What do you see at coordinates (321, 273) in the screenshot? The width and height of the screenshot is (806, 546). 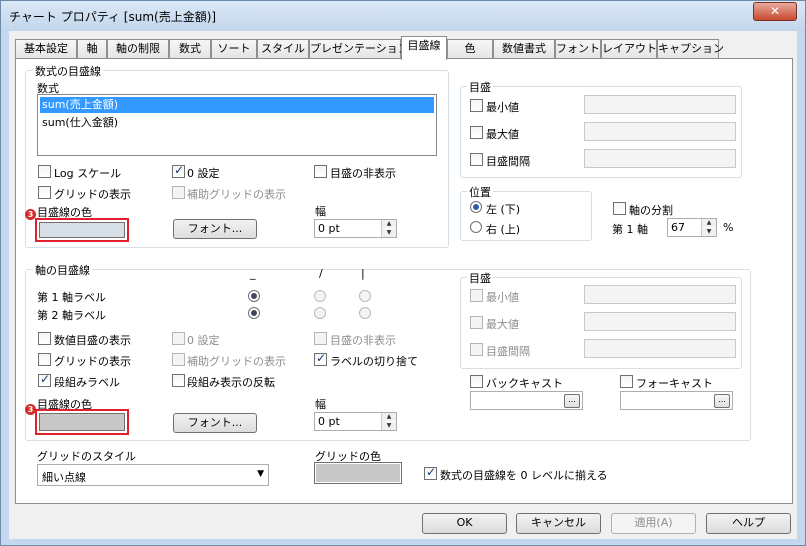 I see `column-header-slant: /` at bounding box center [321, 273].